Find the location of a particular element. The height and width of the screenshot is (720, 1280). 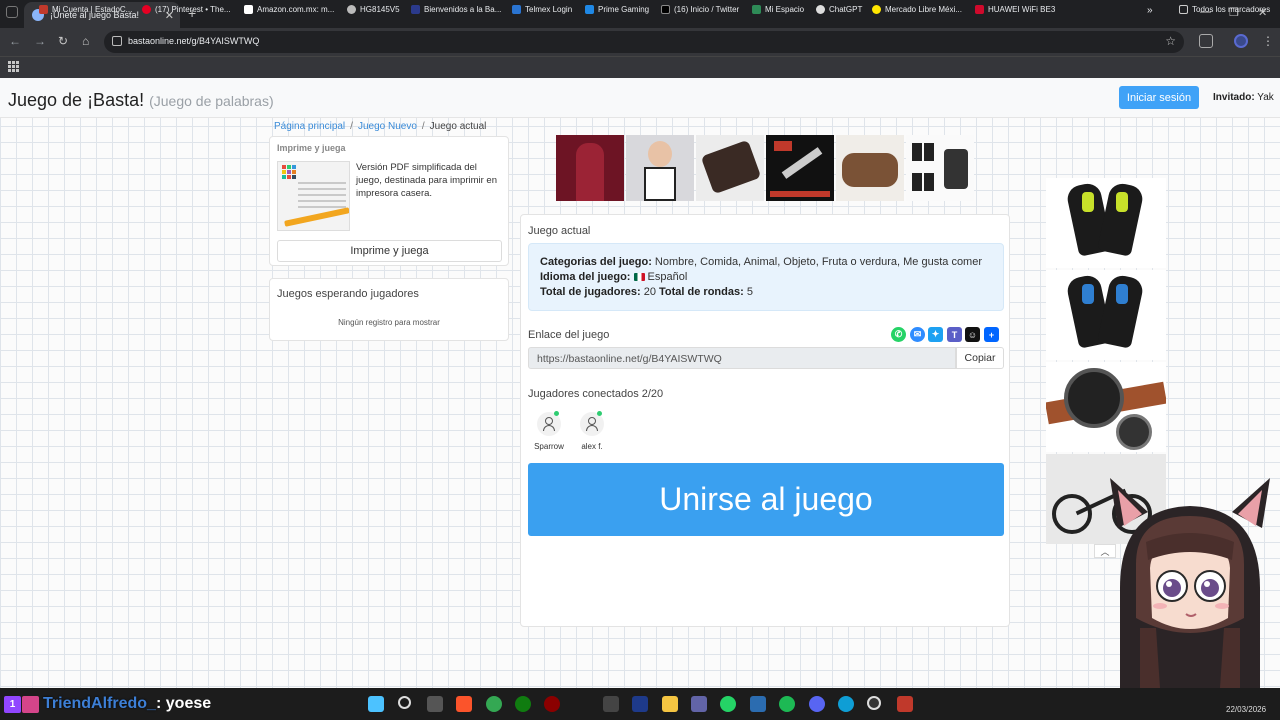

search-icon is located at coordinates (404, 702).